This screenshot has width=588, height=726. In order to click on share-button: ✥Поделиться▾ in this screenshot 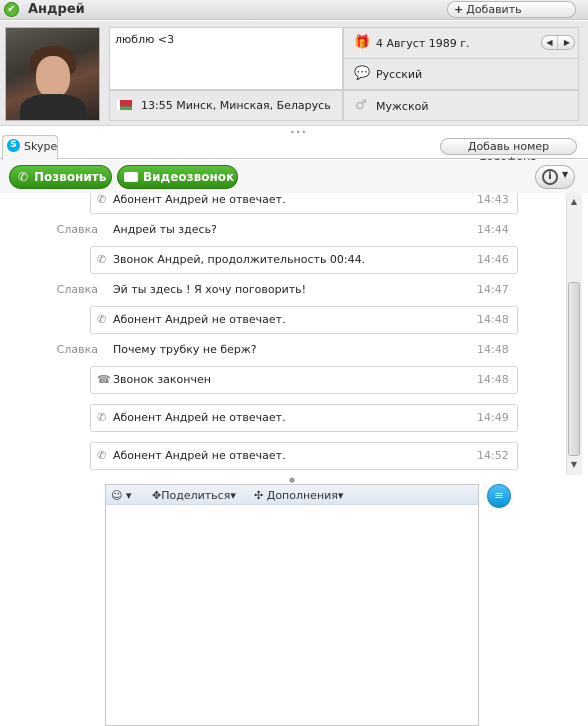, I will do `click(194, 495)`.